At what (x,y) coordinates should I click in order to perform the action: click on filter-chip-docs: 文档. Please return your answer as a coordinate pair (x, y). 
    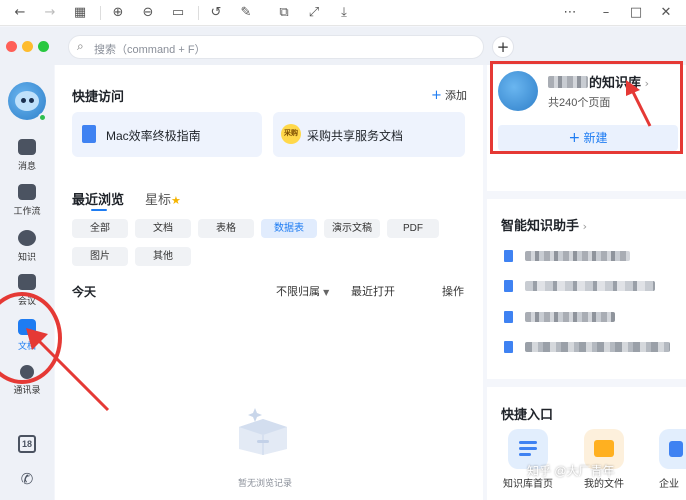
    Looking at the image, I should click on (163, 228).